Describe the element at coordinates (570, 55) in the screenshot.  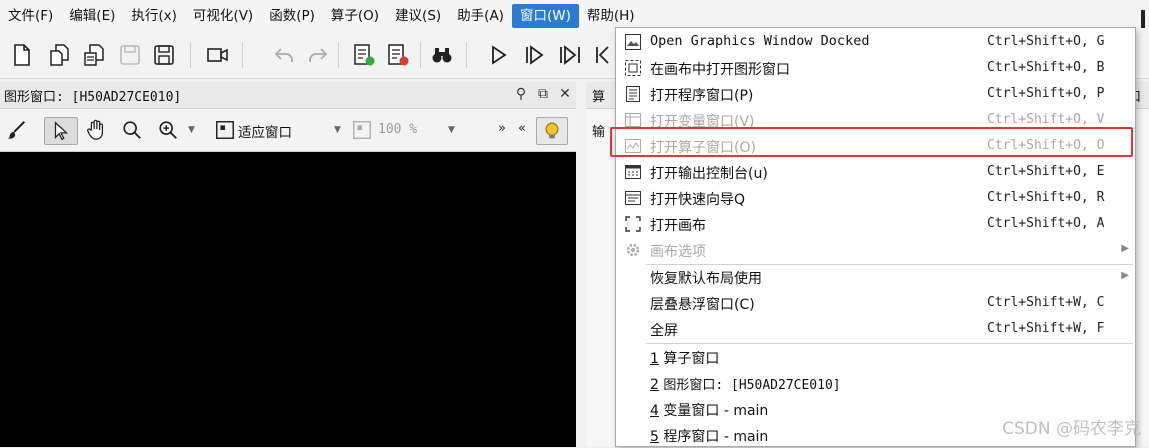
I see `step-over-icon` at that location.